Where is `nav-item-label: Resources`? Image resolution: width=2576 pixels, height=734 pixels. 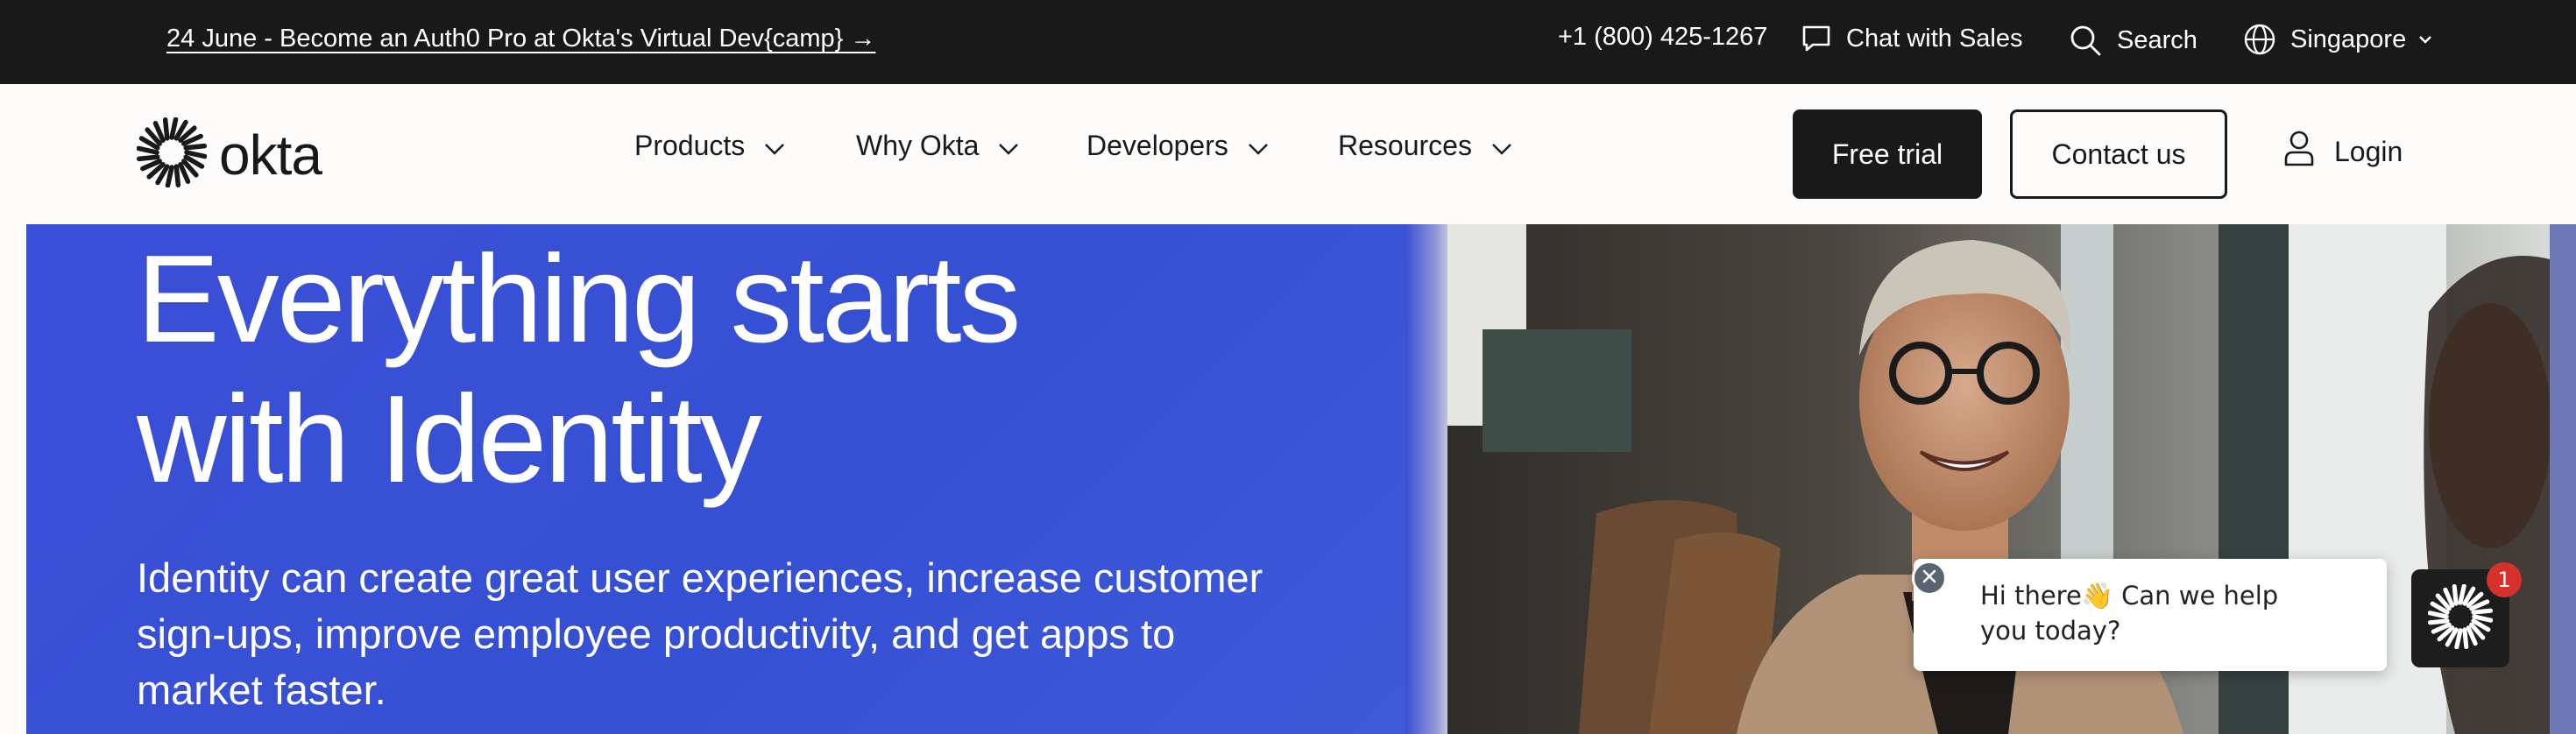 nav-item-label: Resources is located at coordinates (1405, 145).